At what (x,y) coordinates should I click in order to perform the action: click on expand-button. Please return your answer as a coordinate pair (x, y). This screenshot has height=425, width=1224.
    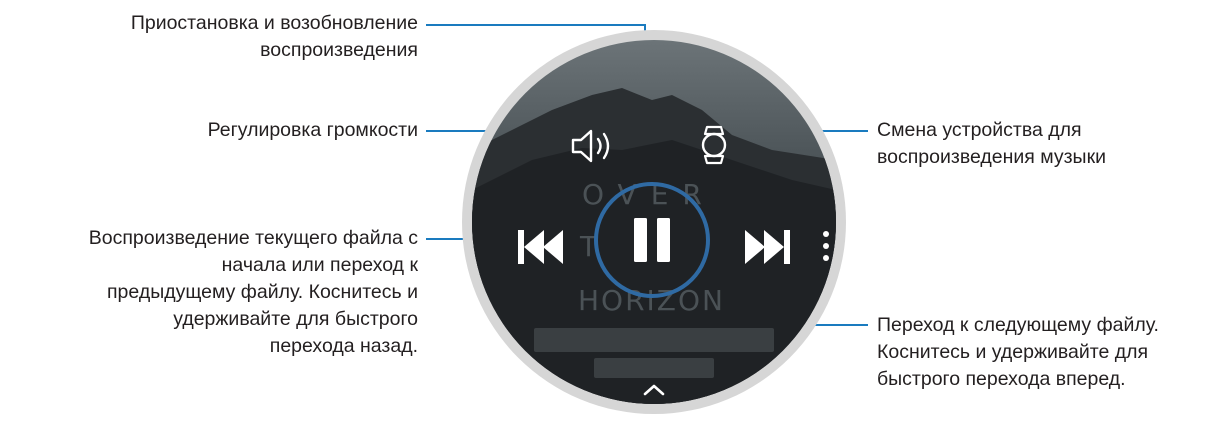
    Looking at the image, I should click on (654, 390).